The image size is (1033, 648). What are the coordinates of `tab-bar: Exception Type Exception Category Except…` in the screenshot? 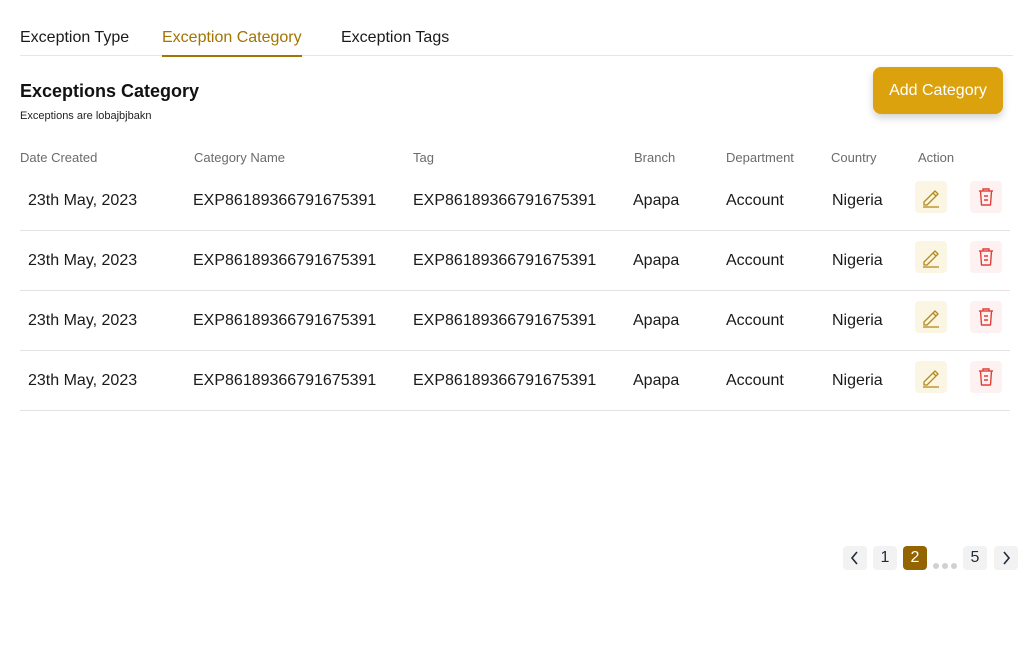 It's located at (516, 28).